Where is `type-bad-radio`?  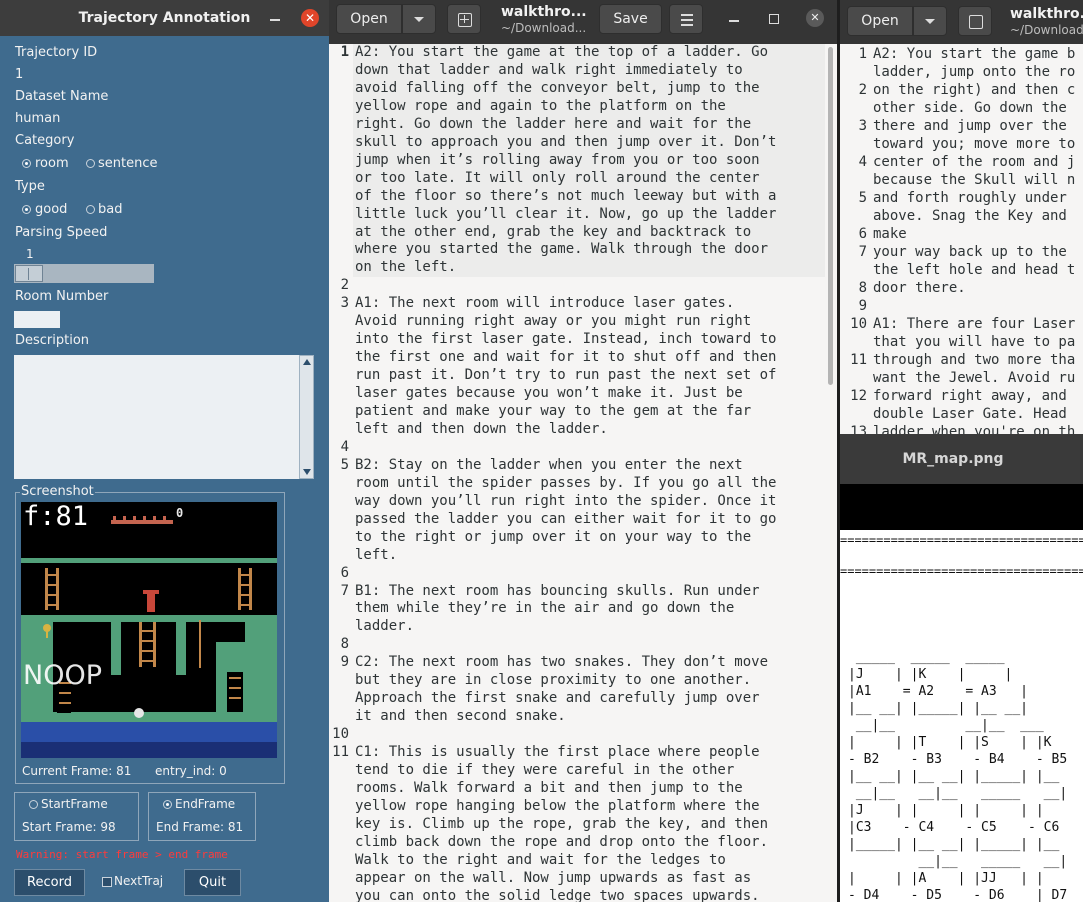 type-bad-radio is located at coordinates (90, 209).